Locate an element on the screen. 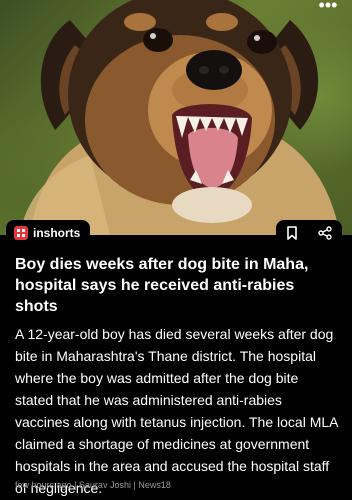 The height and width of the screenshot is (500, 352). share-icon is located at coordinates (325, 233).